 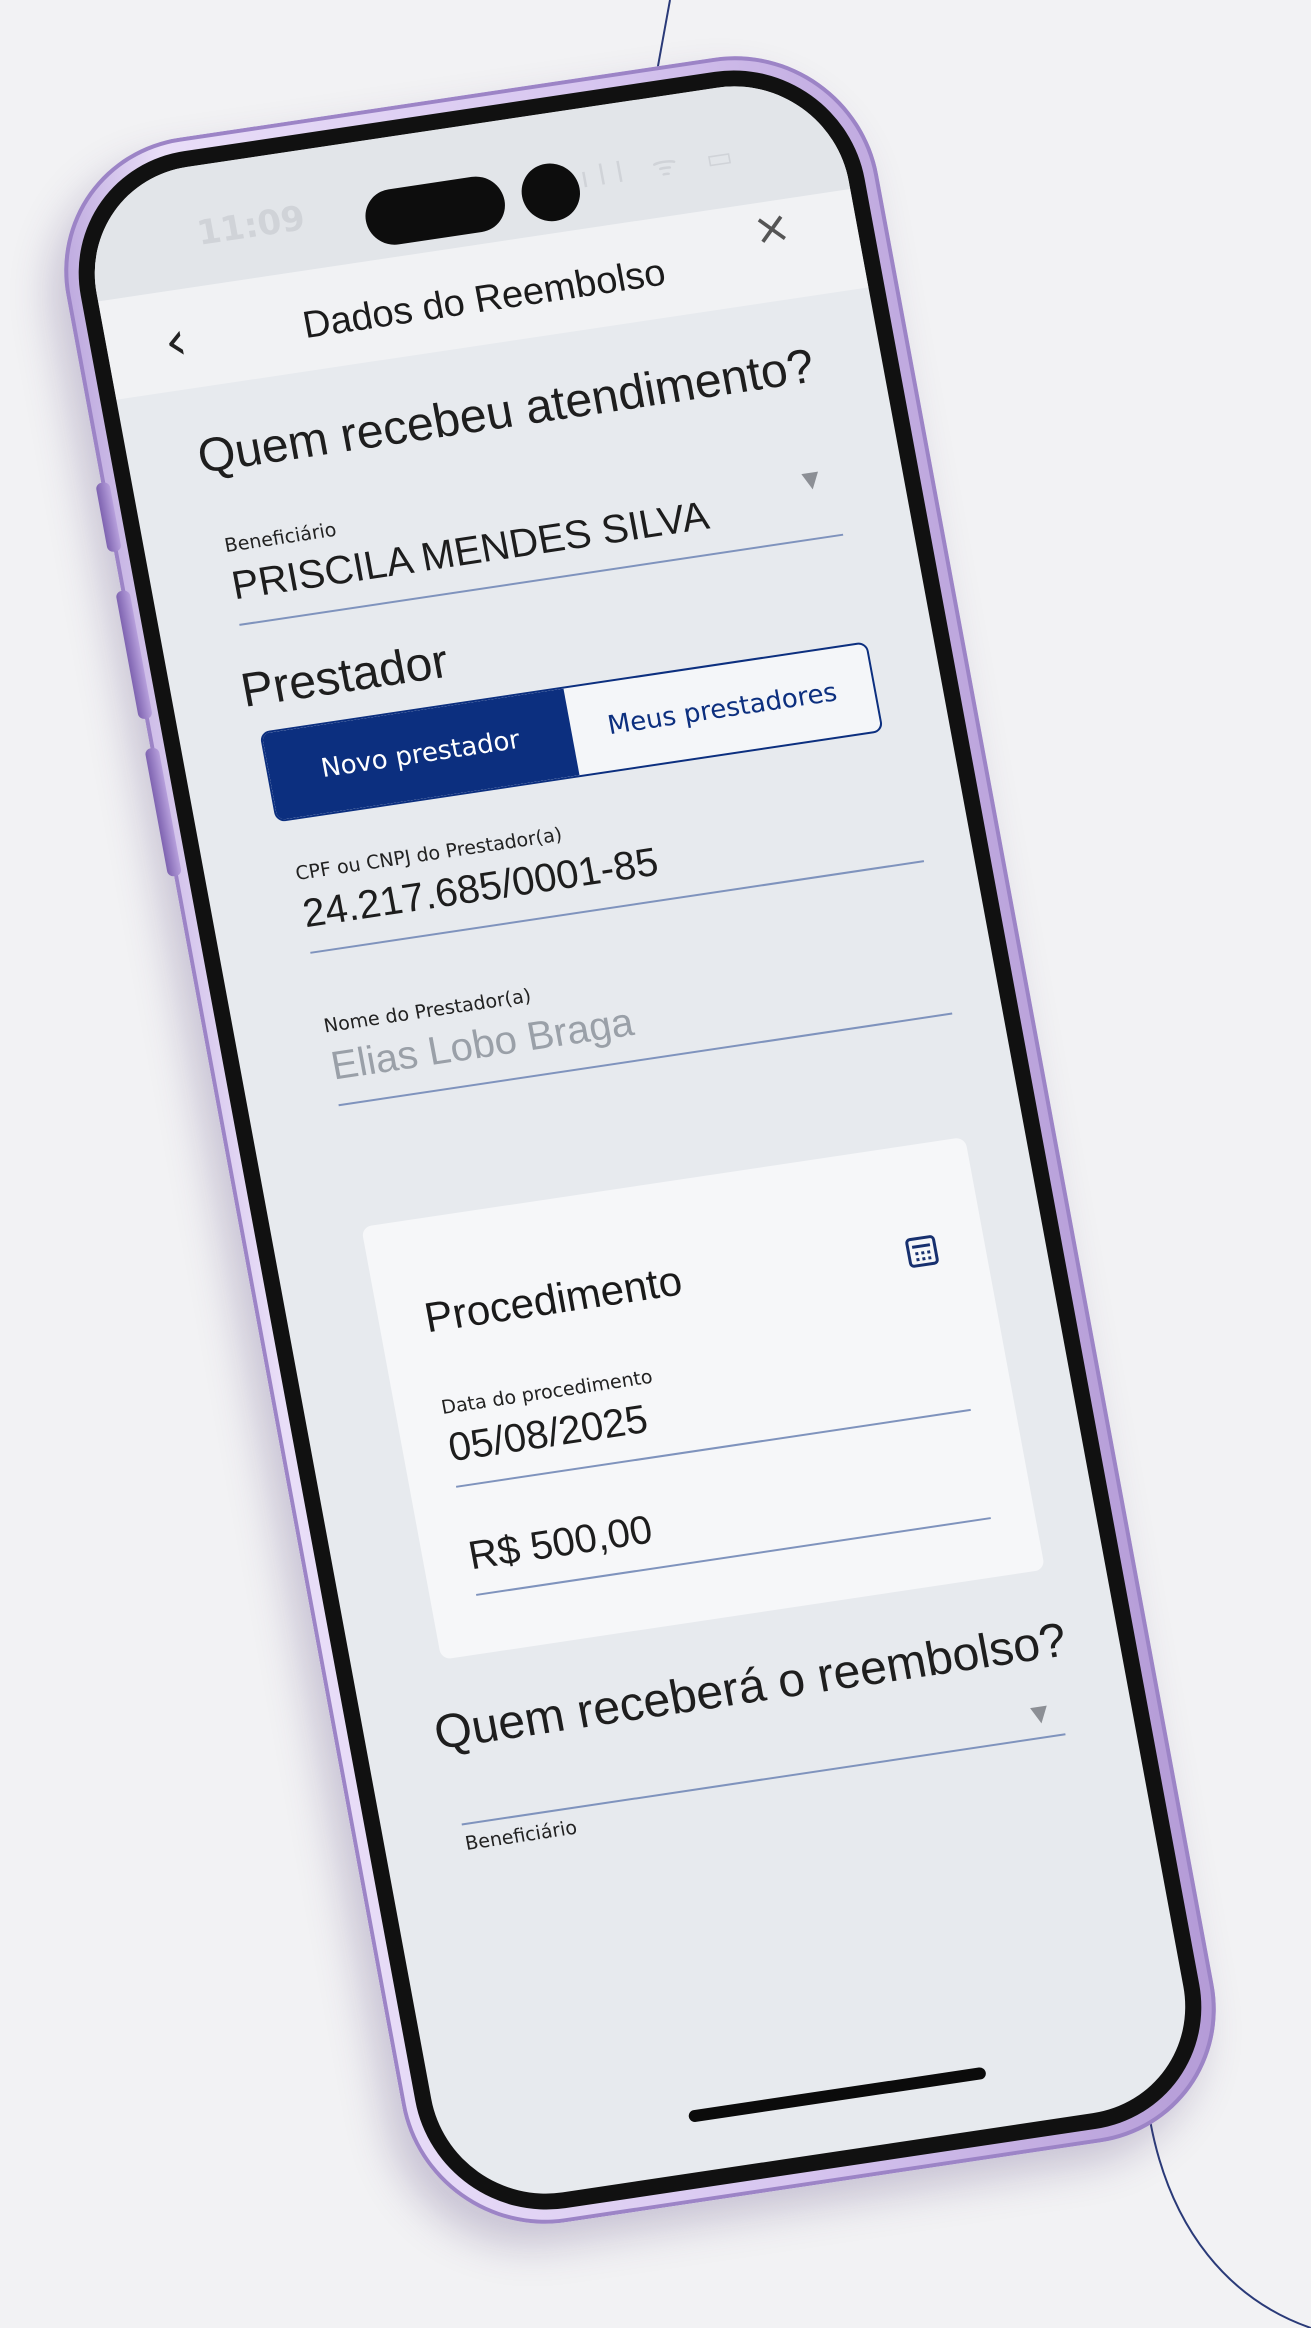 I want to click on beneficiario-value: PRISCILA MENDES SILVA, so click(x=470, y=551).